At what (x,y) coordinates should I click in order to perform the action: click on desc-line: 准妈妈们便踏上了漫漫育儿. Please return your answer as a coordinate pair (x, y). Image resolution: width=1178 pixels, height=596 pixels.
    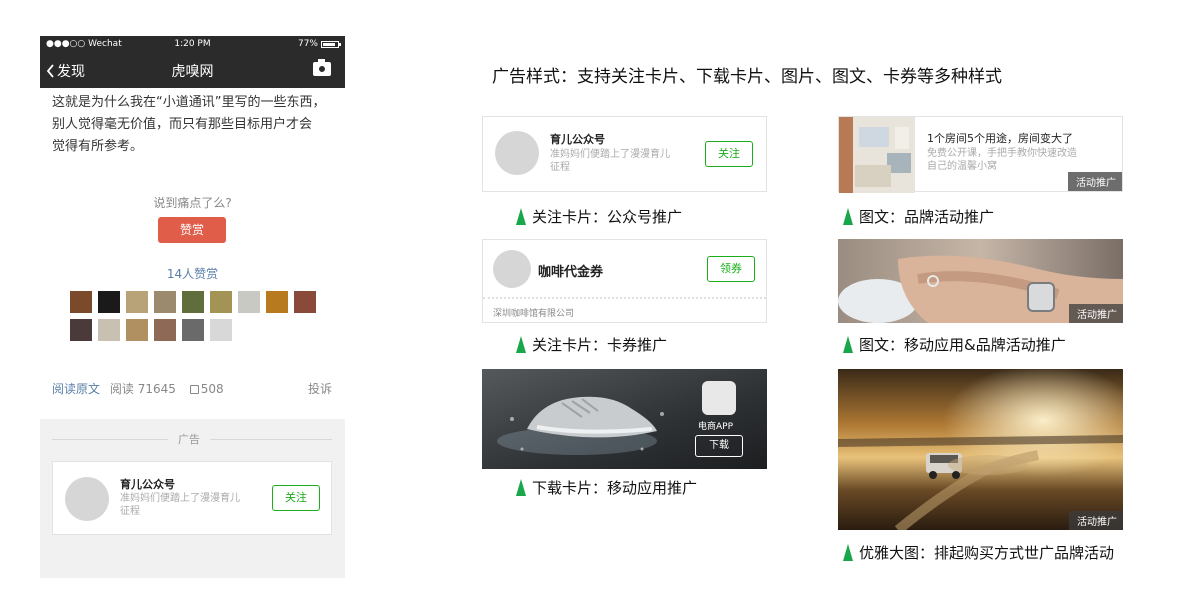
    Looking at the image, I should click on (610, 154).